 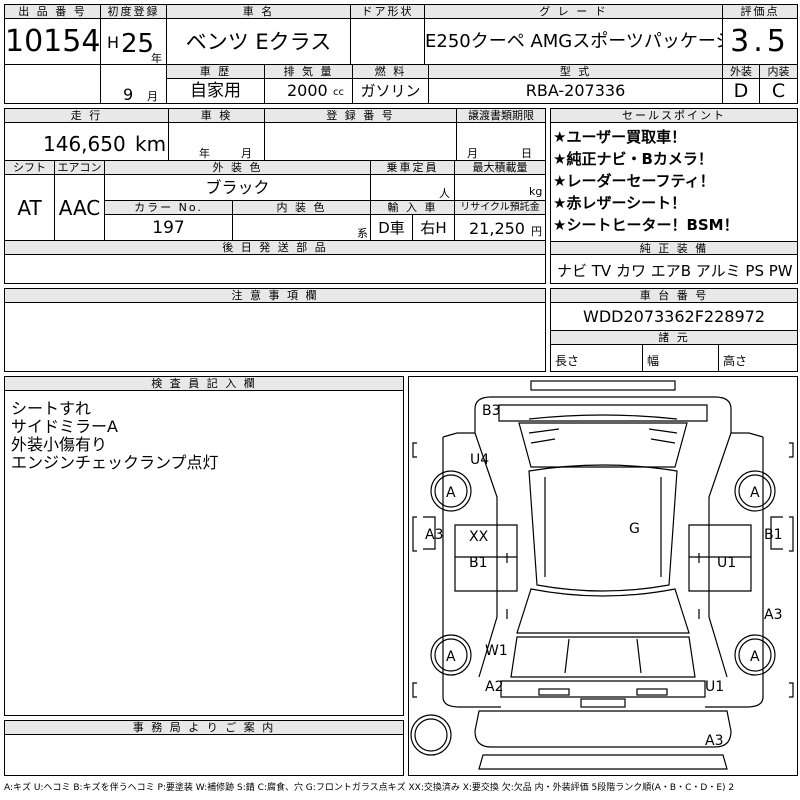 I want to click on front-undercover, so click(x=603, y=762).